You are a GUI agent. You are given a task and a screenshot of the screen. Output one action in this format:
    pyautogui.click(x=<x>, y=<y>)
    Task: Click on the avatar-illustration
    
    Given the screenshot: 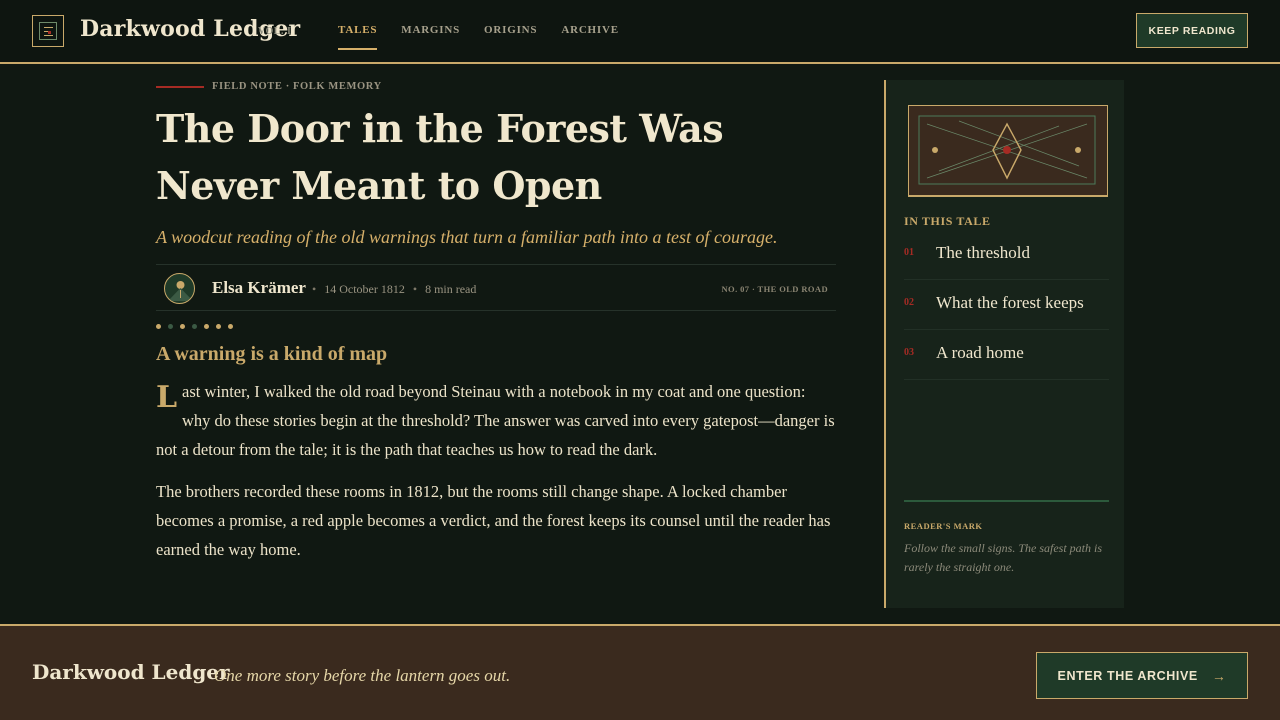 What is the action you would take?
    pyautogui.click(x=180, y=291)
    